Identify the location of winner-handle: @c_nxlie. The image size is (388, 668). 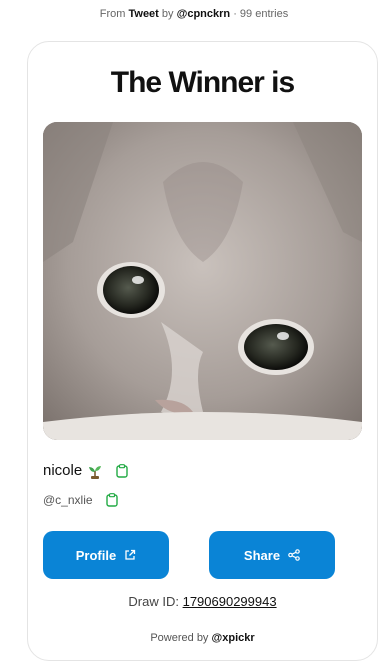
(68, 500).